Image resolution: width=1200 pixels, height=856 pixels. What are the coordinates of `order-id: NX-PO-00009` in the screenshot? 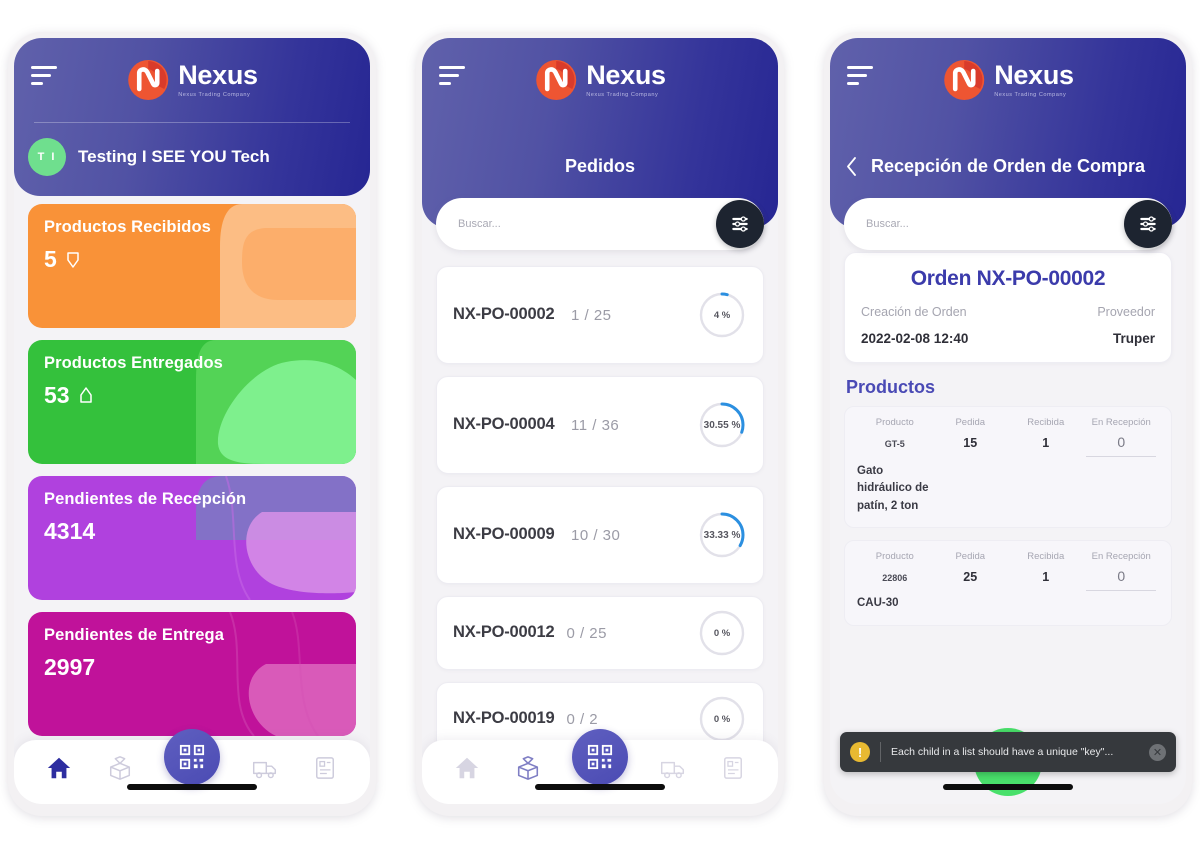 It's located at (504, 534).